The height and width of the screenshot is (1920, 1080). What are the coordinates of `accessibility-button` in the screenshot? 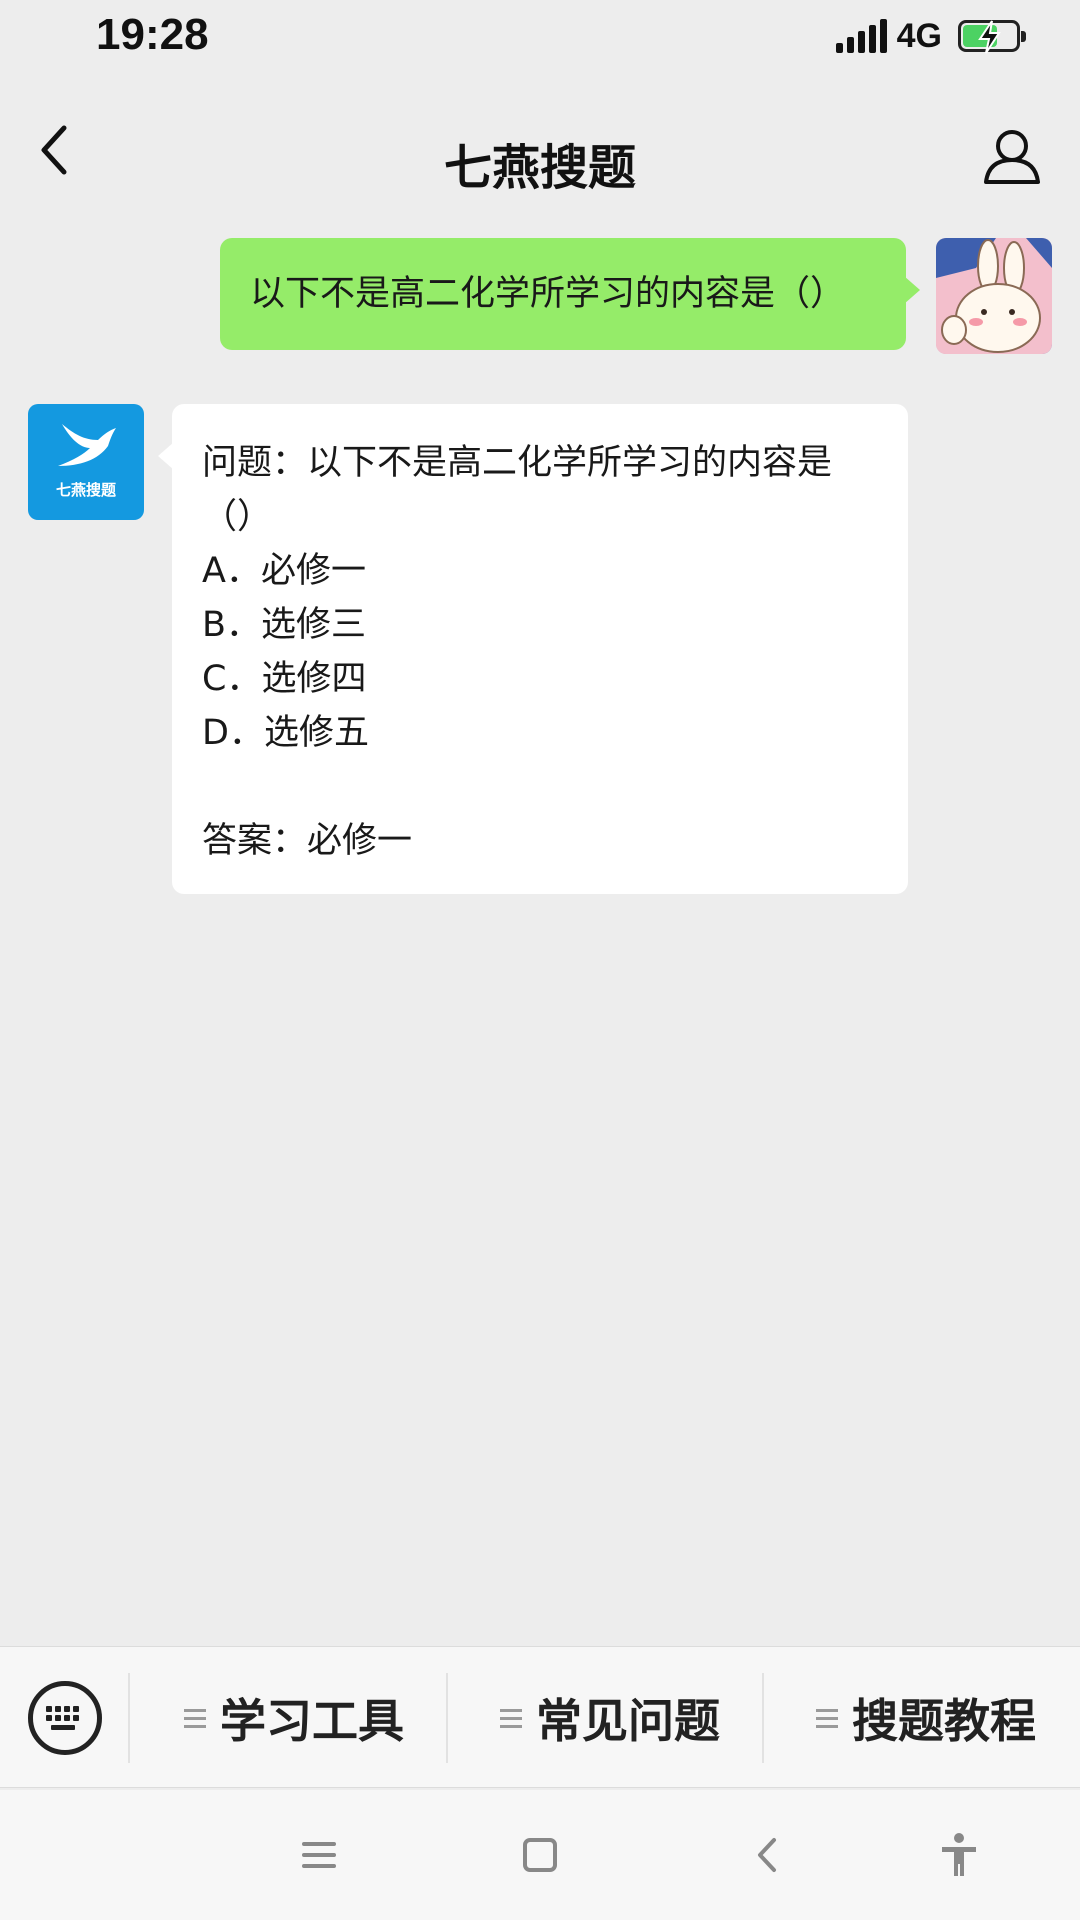 It's located at (959, 1855).